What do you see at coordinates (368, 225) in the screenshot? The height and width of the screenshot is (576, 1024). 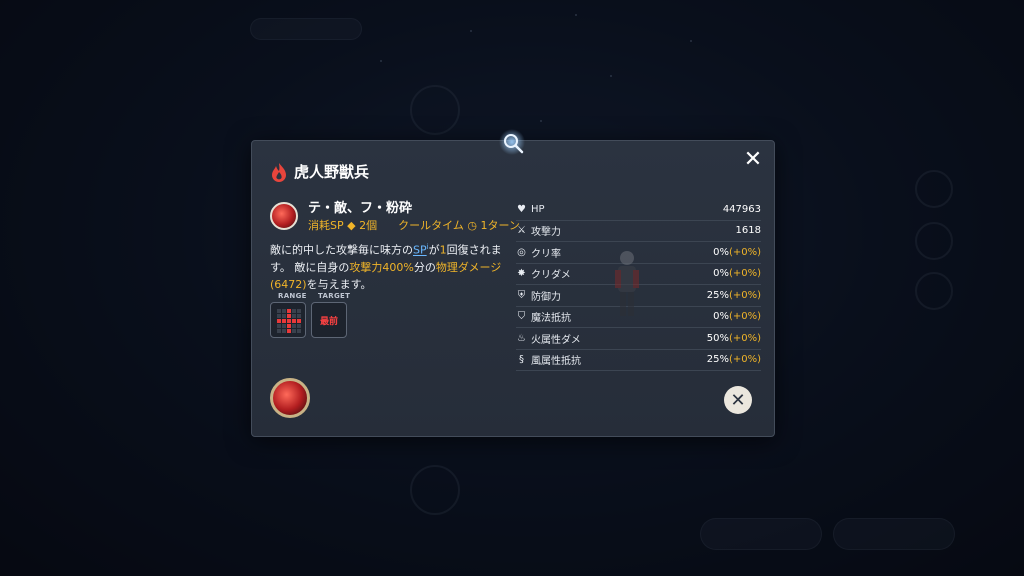 I see `sp-cost-value: 2個` at bounding box center [368, 225].